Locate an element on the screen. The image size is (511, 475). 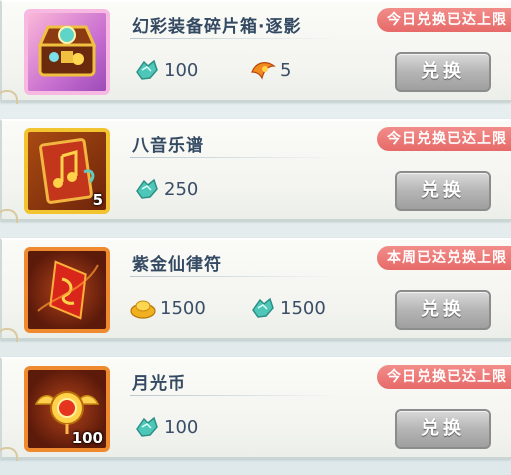
item-quantity: 5 is located at coordinates (97, 200).